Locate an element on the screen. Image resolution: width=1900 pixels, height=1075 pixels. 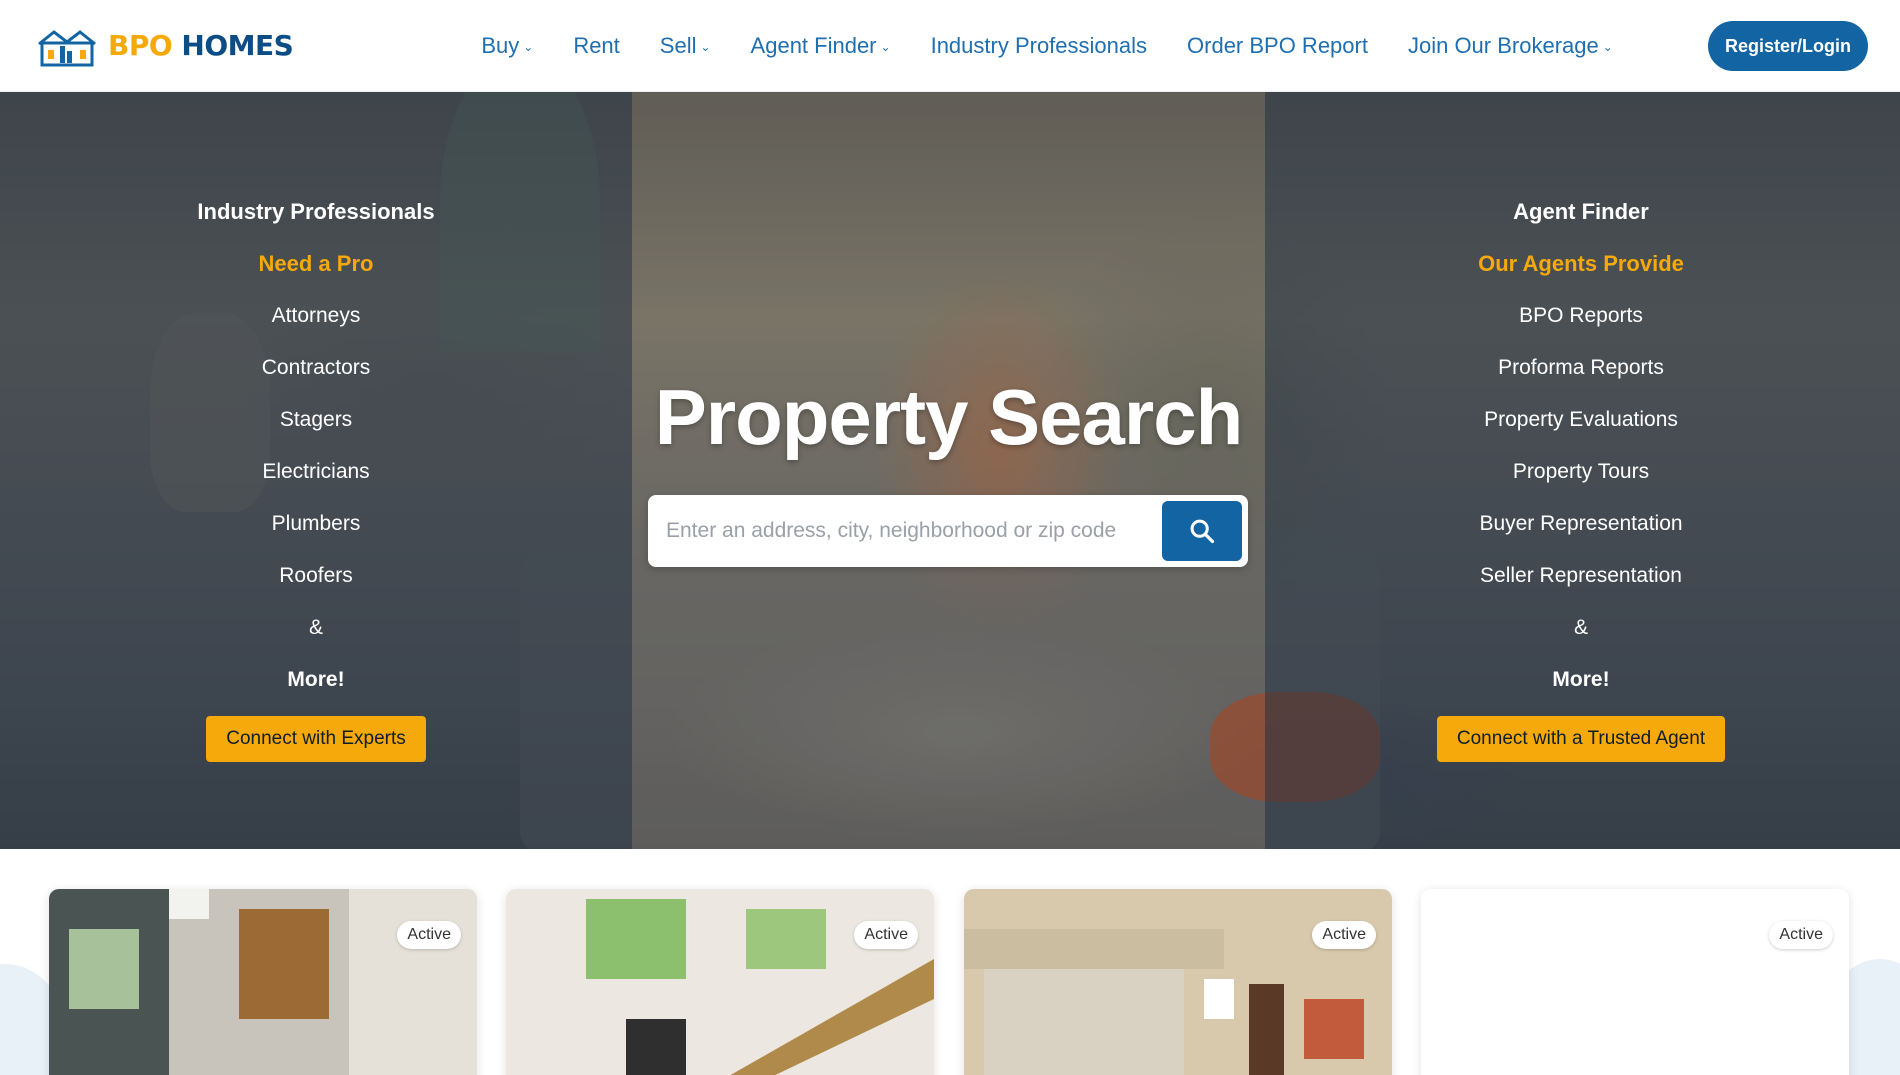
brand-name: BPO HOMES is located at coordinates (201, 45).